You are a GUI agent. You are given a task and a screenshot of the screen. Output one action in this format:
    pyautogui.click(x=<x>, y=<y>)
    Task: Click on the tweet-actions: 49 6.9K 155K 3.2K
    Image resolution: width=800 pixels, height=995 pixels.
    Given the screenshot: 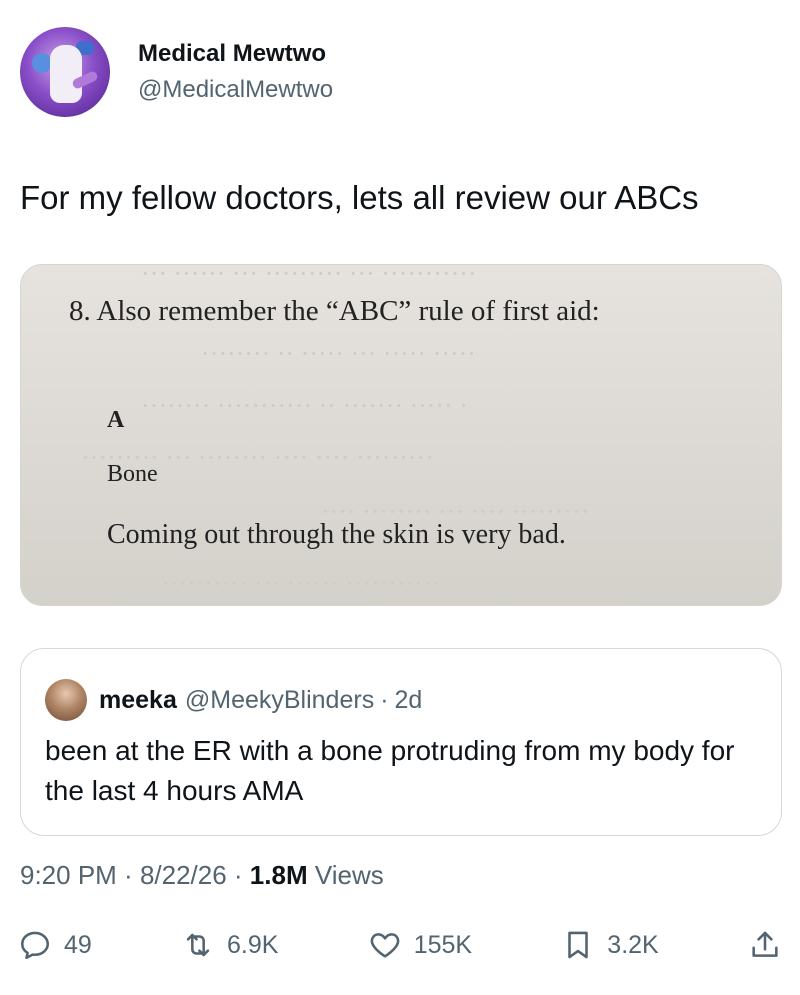 What is the action you would take?
    pyautogui.click(x=400, y=945)
    